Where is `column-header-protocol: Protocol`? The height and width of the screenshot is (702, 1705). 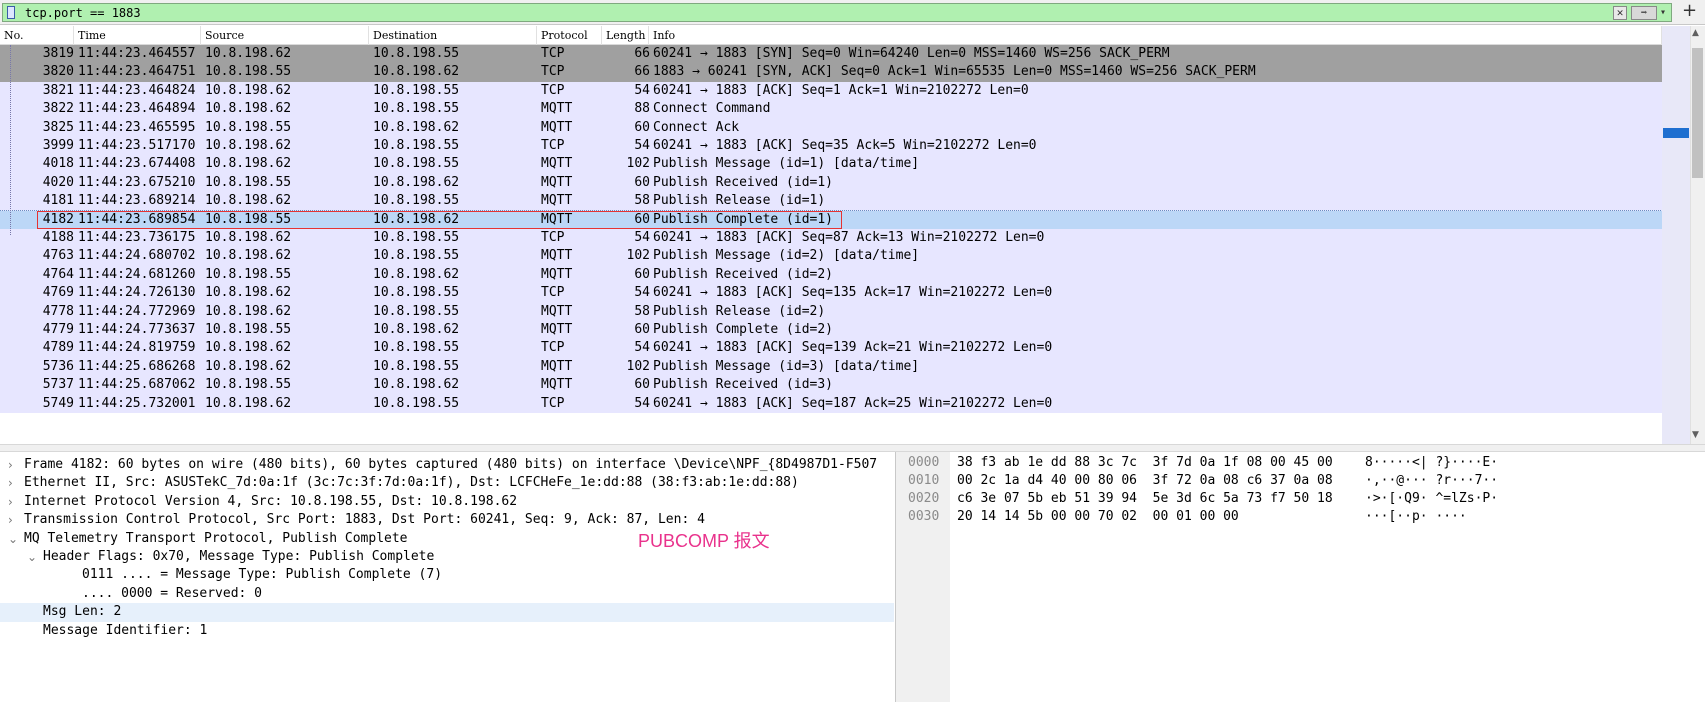 column-header-protocol: Protocol is located at coordinates (569, 35).